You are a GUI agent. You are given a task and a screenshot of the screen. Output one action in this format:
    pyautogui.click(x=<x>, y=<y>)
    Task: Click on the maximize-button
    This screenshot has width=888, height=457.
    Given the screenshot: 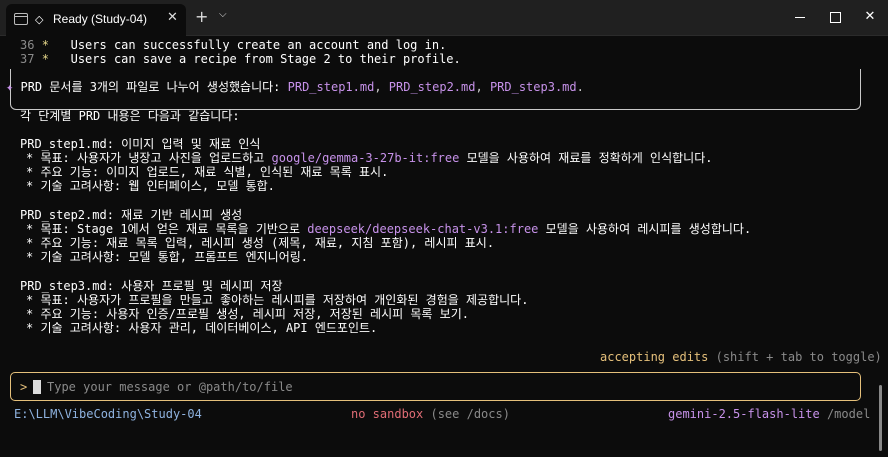 What is the action you would take?
    pyautogui.click(x=835, y=17)
    